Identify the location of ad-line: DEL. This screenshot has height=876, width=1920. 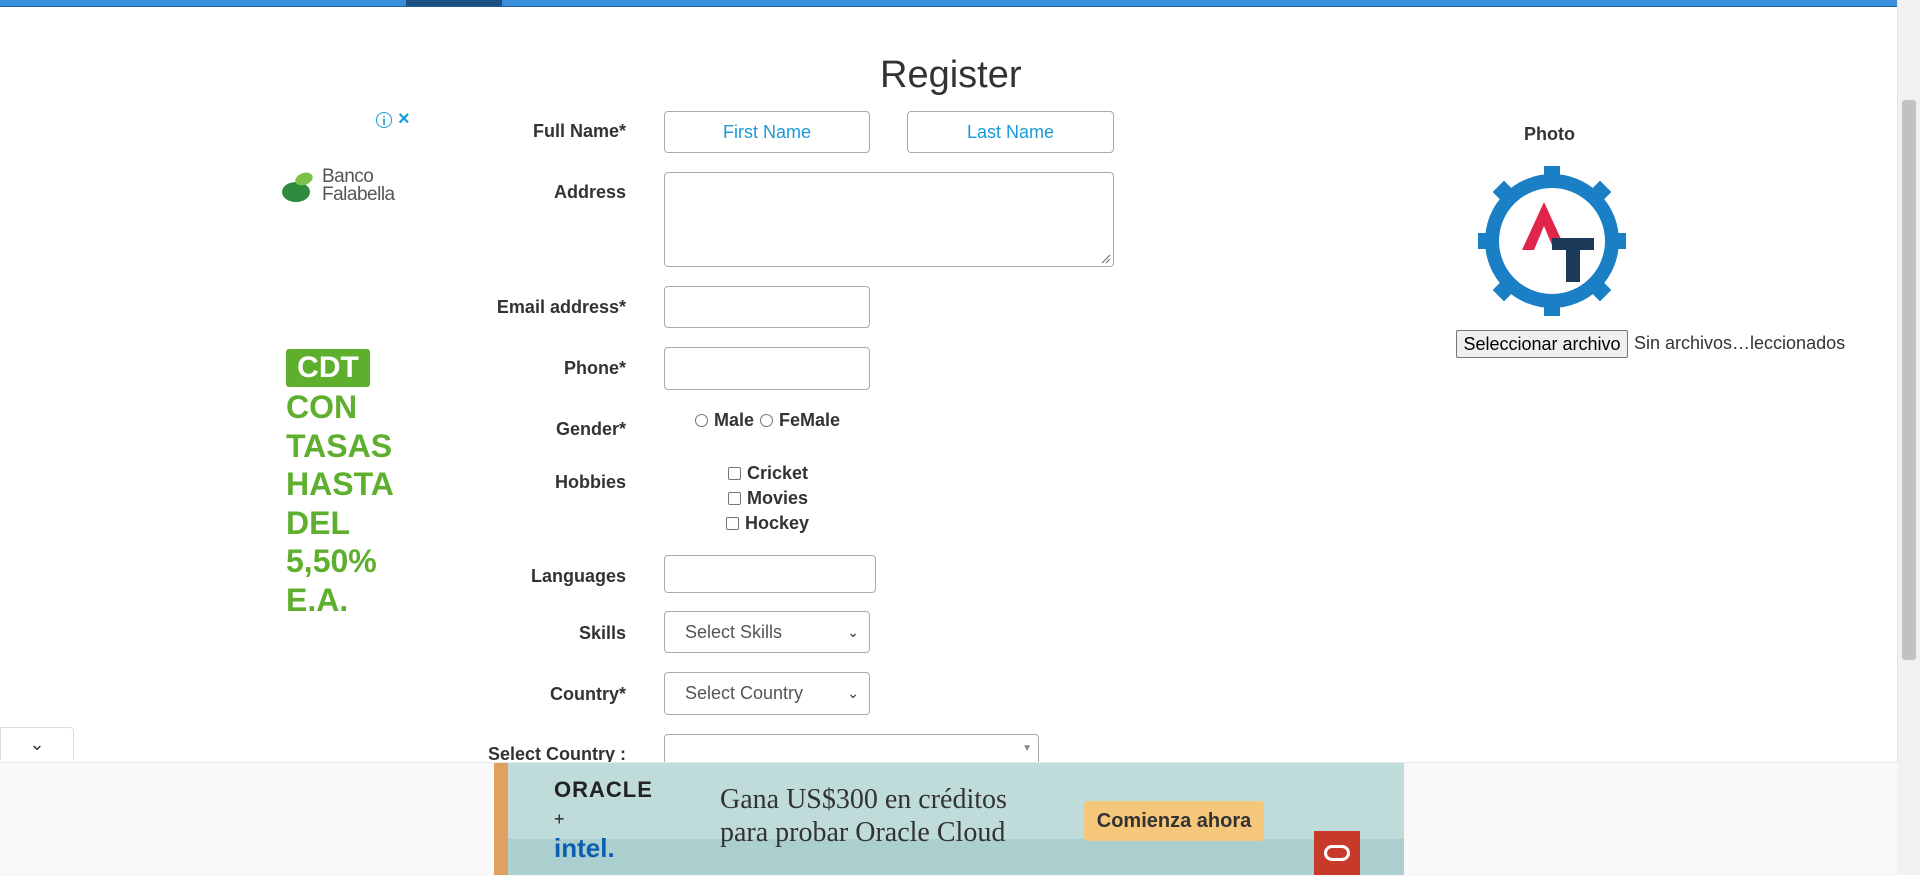
(318, 522).